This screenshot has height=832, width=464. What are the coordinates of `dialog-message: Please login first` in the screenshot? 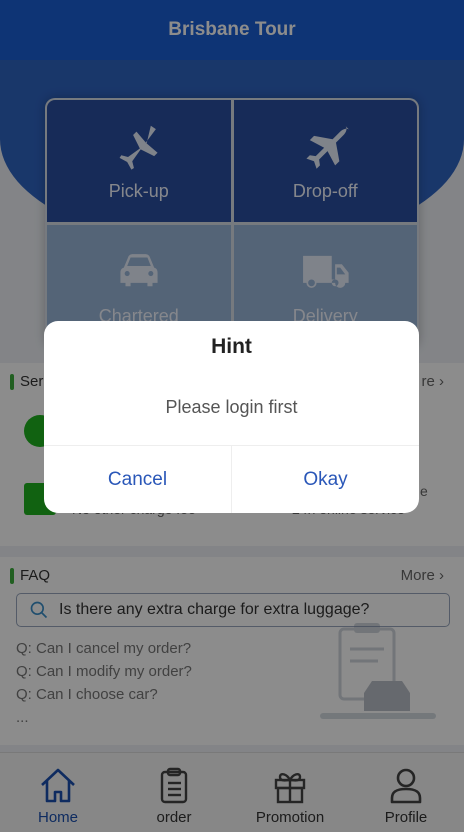 It's located at (231, 407).